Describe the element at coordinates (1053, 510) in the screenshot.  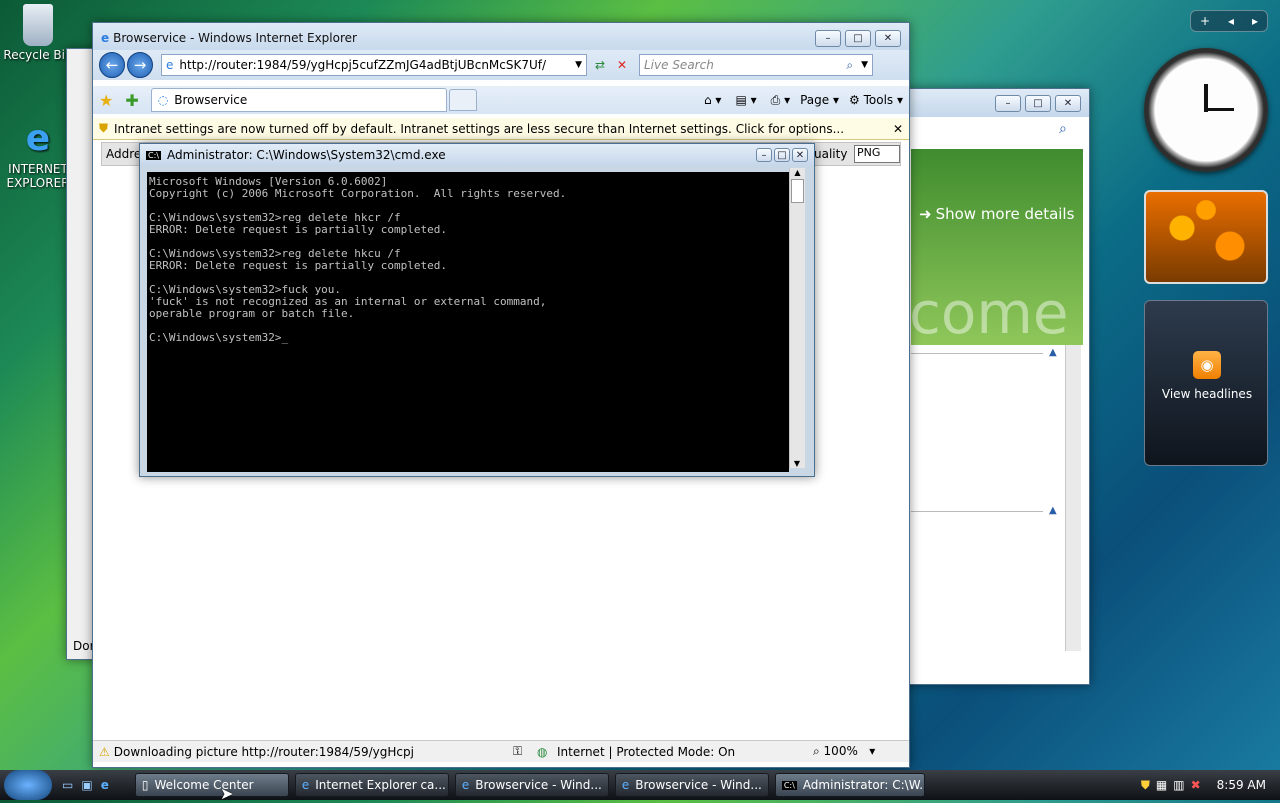
I see `collapse-arrow-icon-2: ▲` at that location.